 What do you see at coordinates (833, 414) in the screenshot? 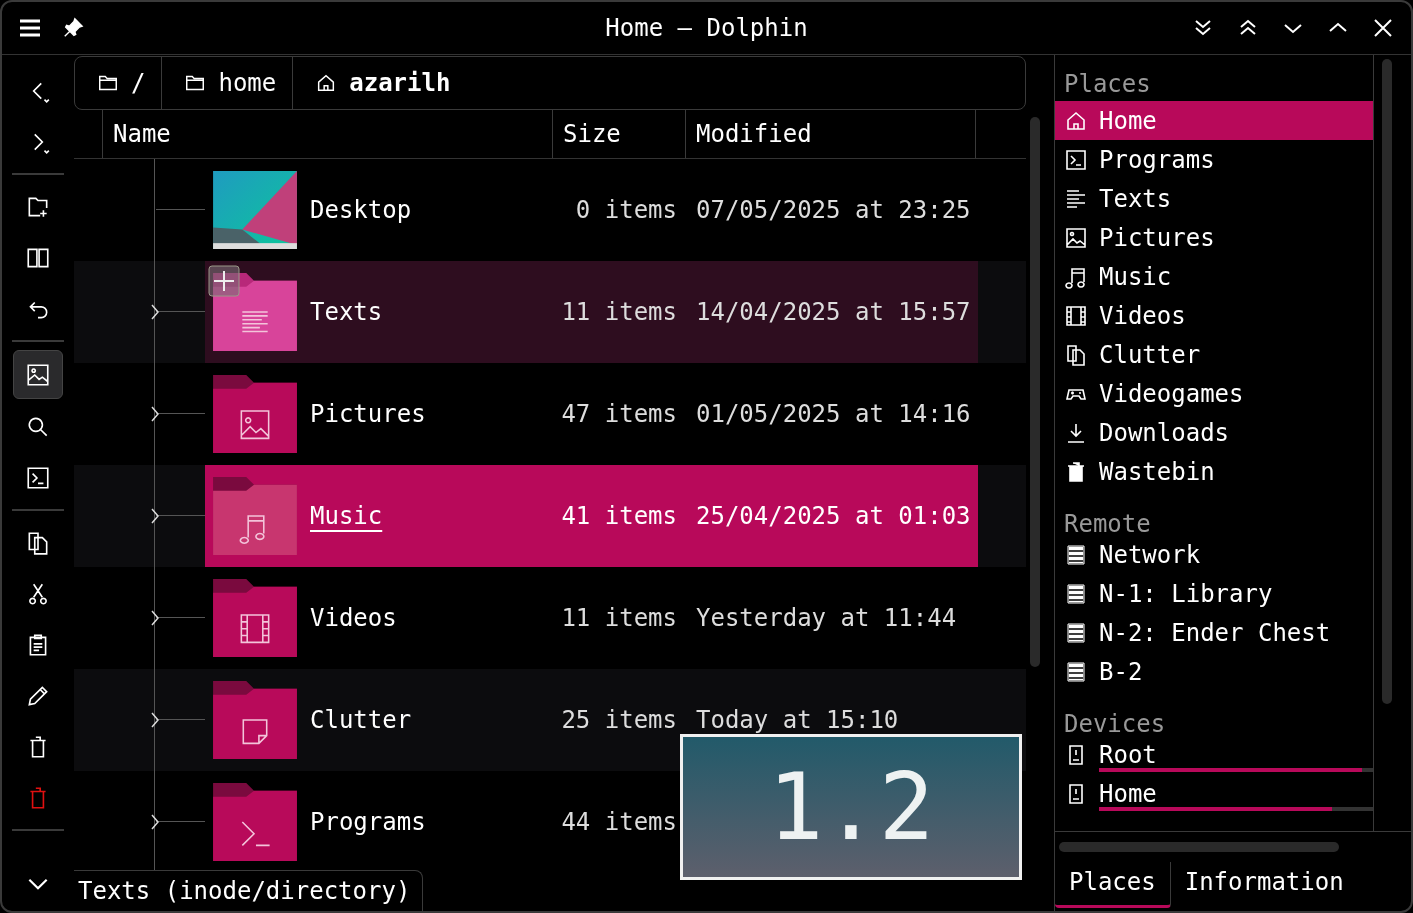
I see `modified-cell-text: 01/05/2025 at 14:16` at bounding box center [833, 414].